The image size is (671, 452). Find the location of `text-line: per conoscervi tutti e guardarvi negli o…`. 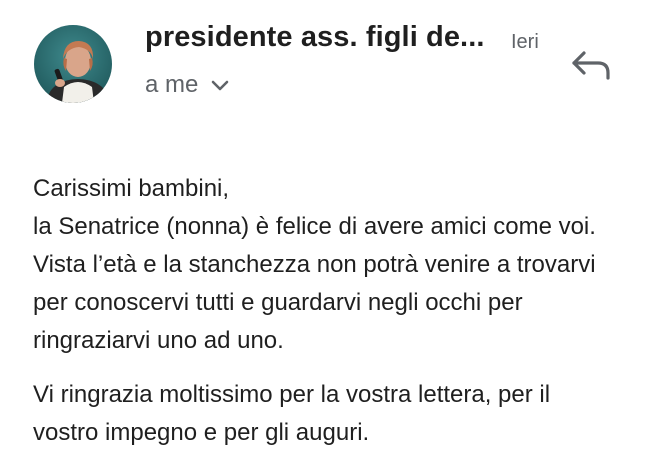

text-line: per conoscervi tutti e guardarvi negli o… is located at coordinates (278, 302).